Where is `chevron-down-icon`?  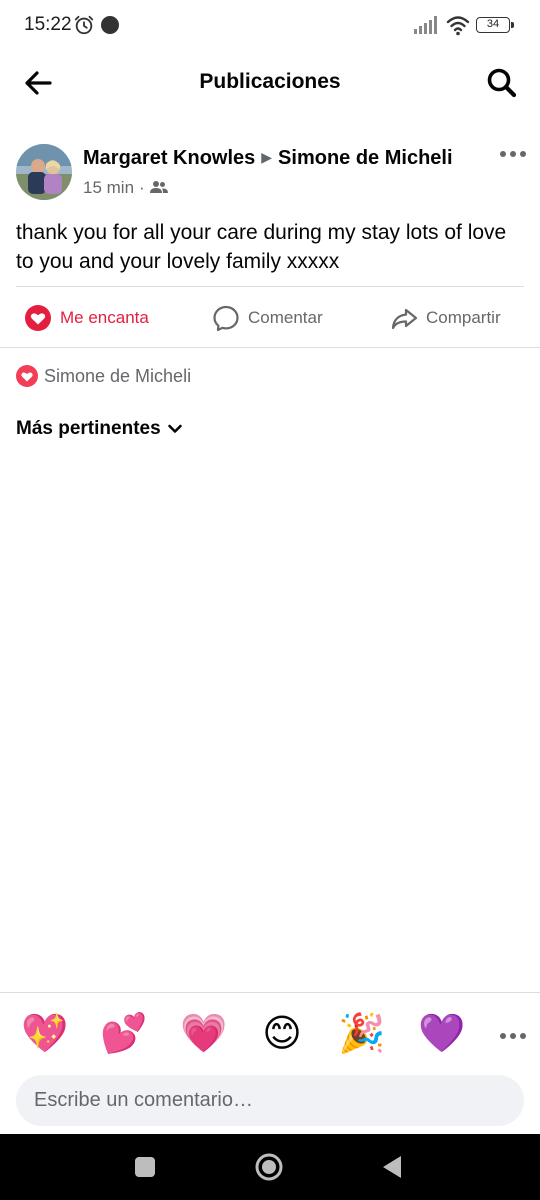 chevron-down-icon is located at coordinates (174, 428).